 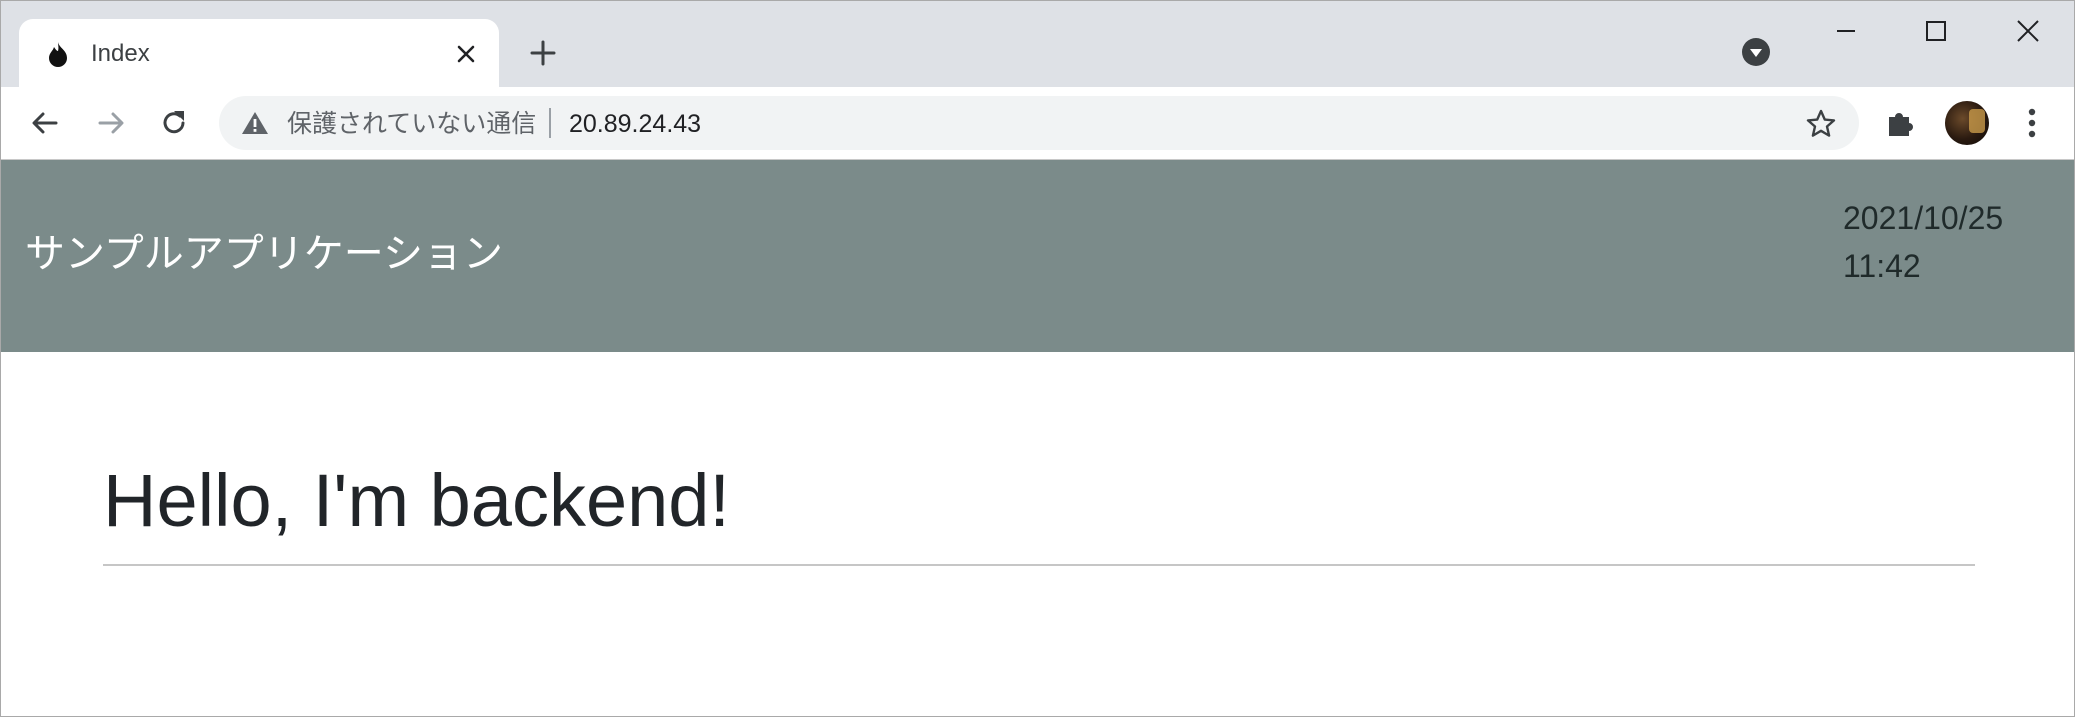 I want to click on plus-icon, so click(x=543, y=53).